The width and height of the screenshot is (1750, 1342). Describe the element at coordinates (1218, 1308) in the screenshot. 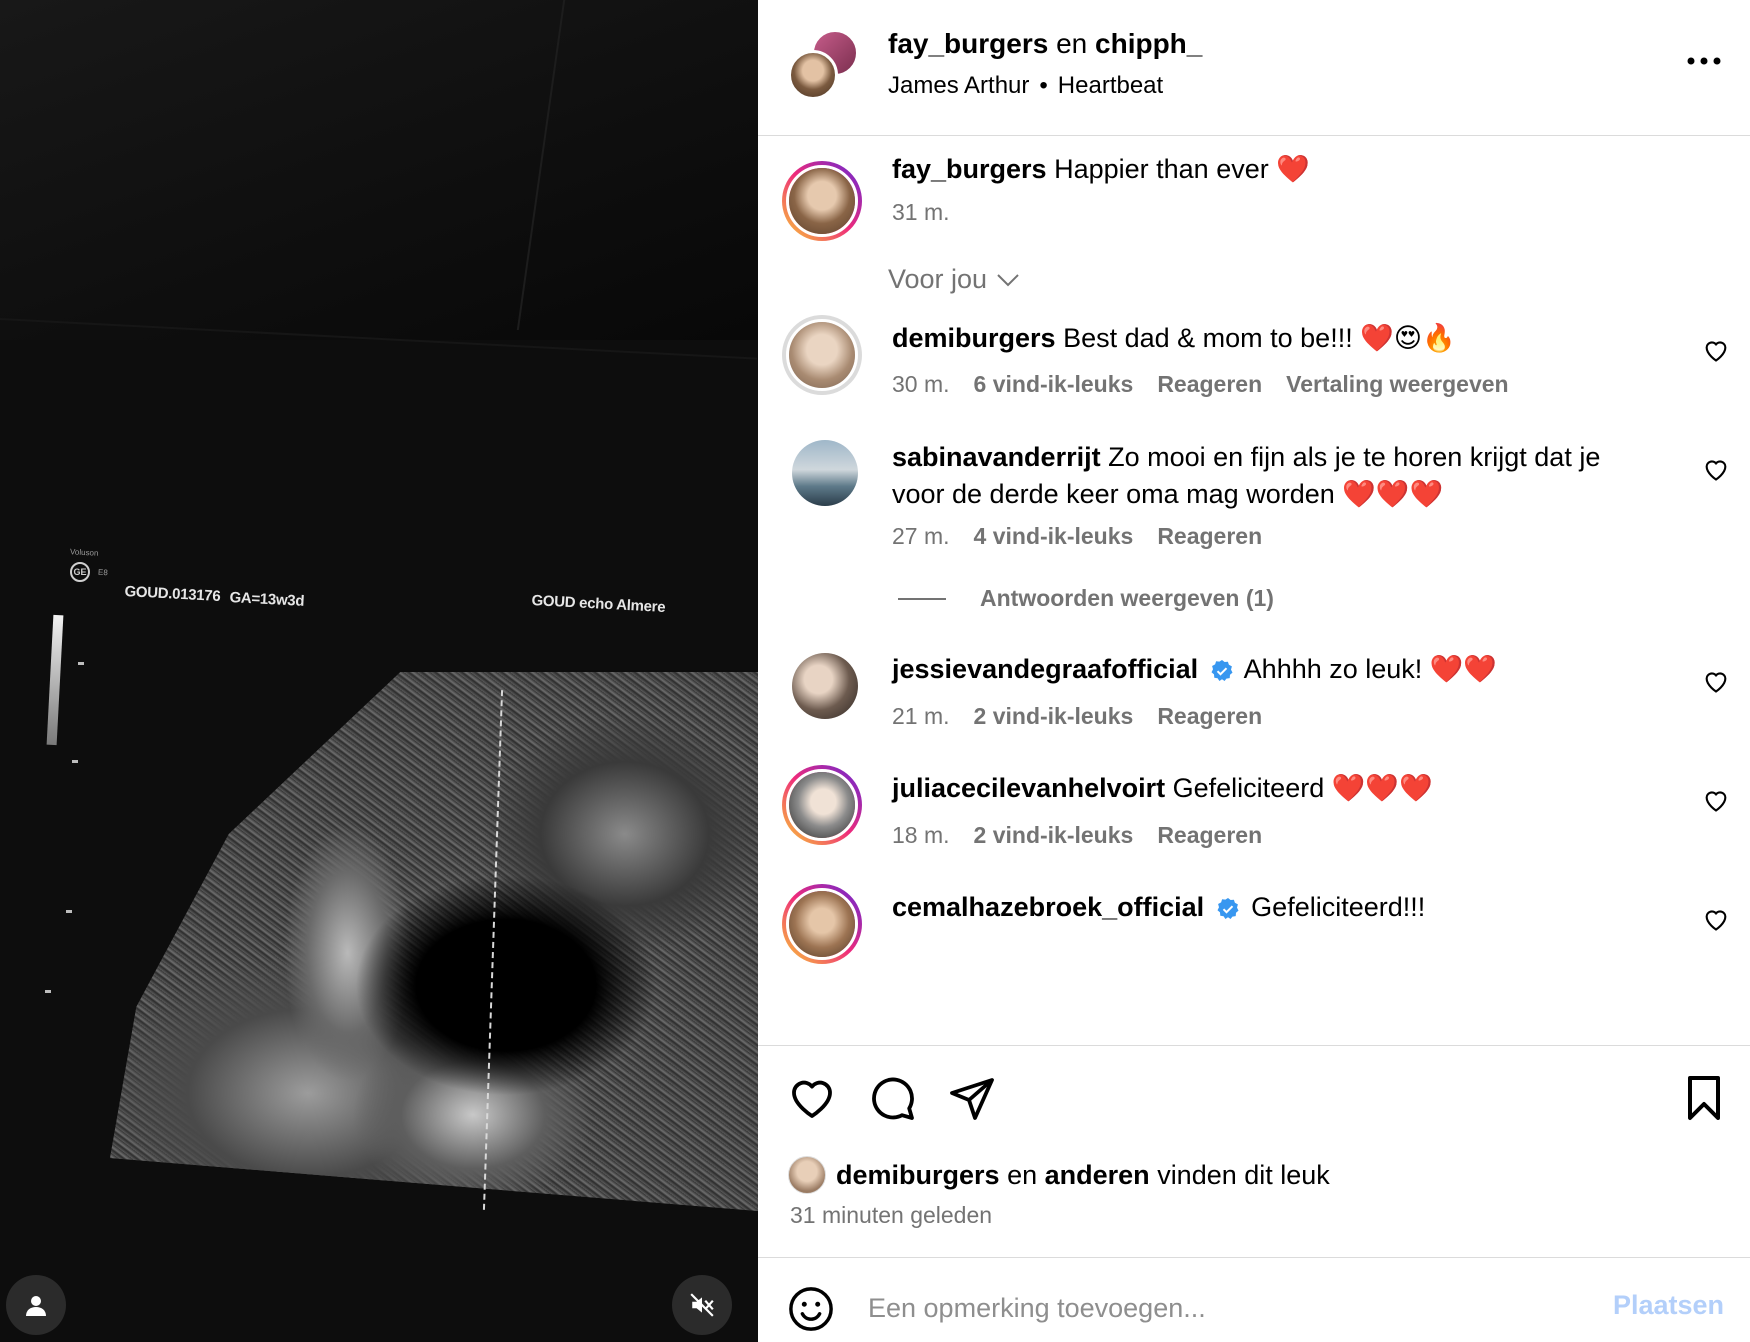

I see `comment-input` at that location.